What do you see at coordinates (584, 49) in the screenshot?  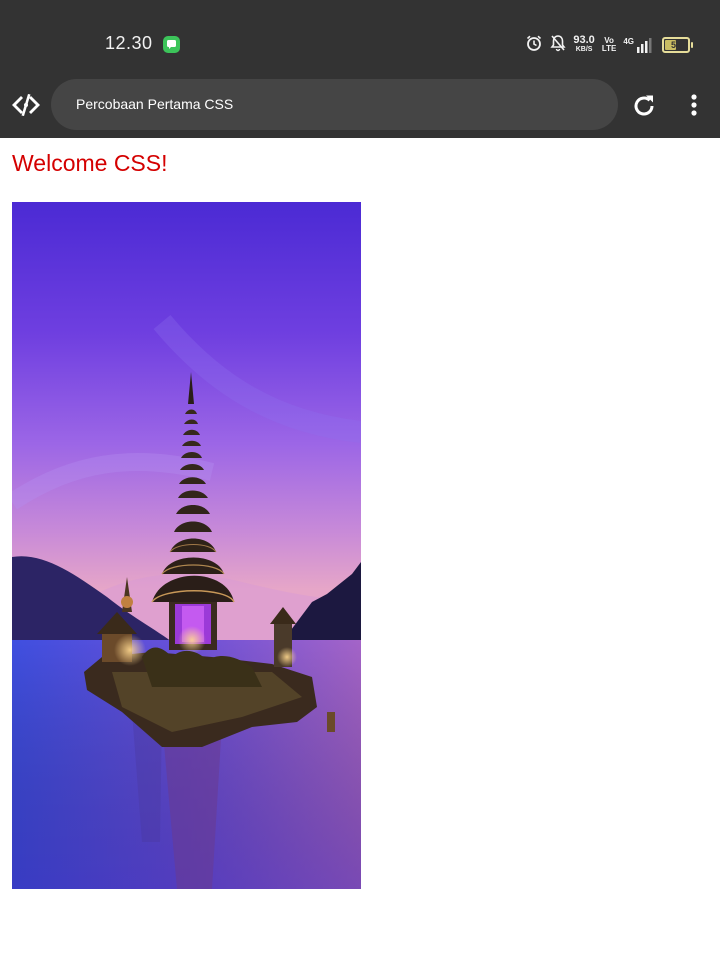 I see `network-speed-unit: KB/S` at bounding box center [584, 49].